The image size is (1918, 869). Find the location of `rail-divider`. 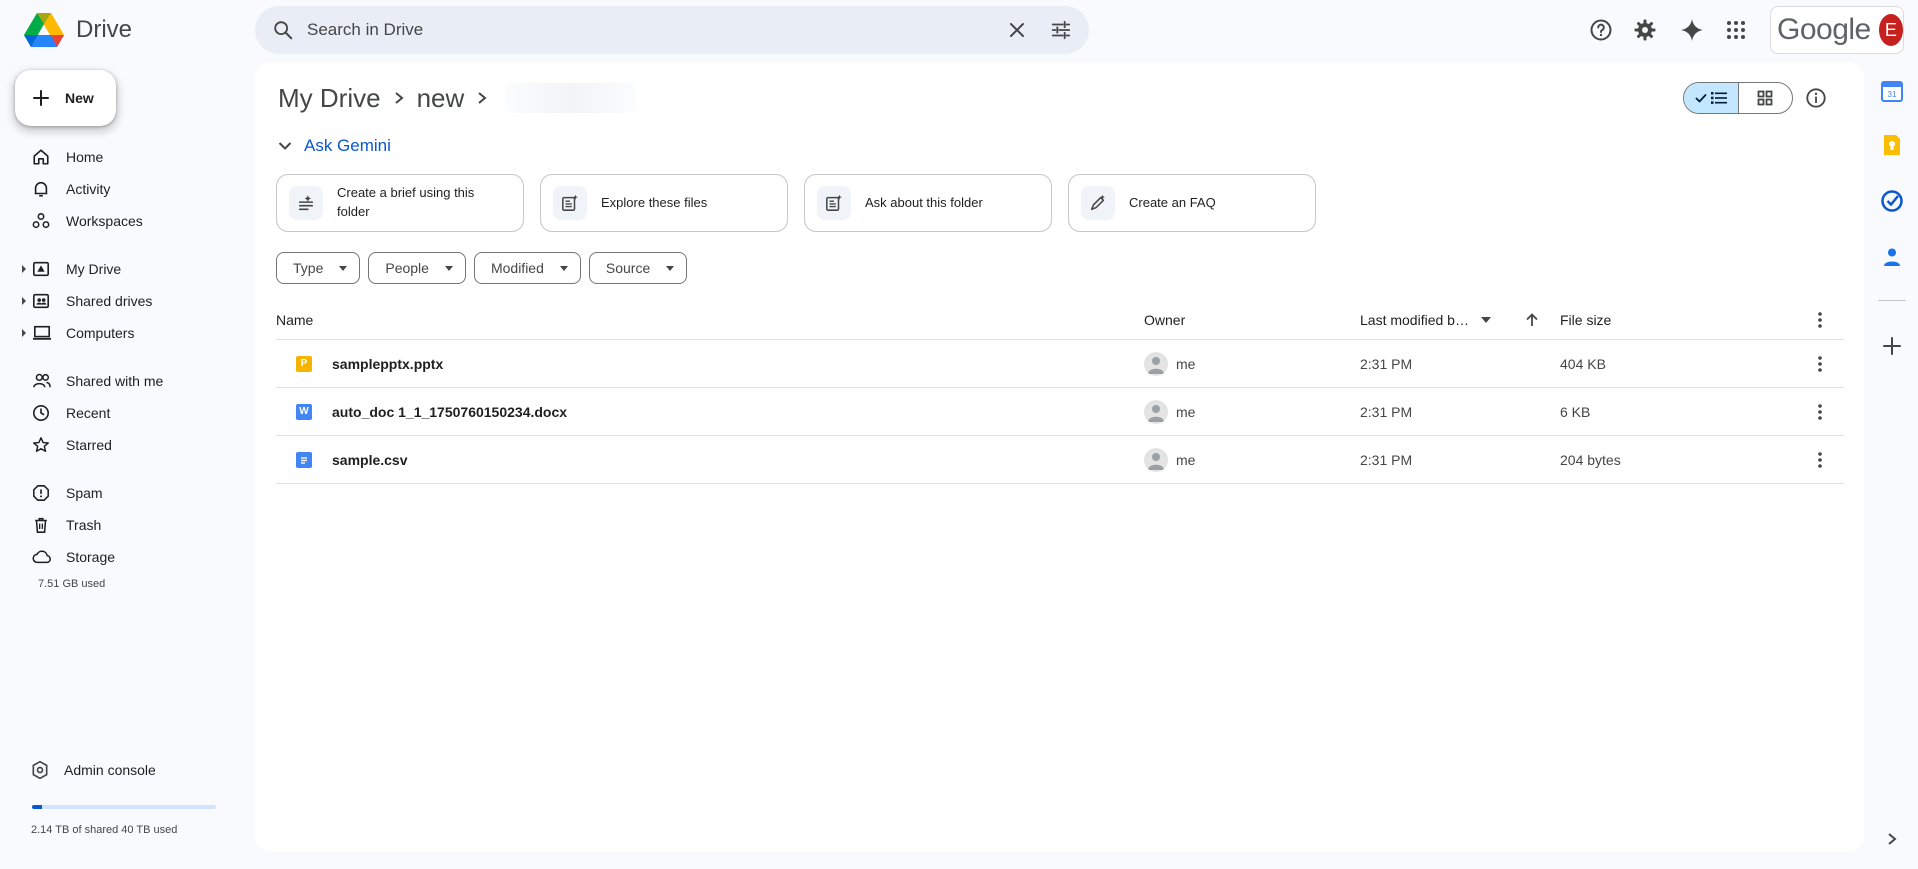

rail-divider is located at coordinates (1892, 300).